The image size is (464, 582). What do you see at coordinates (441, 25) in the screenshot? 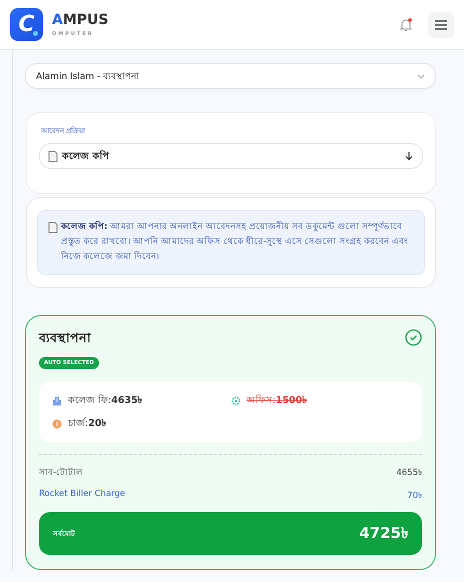
I see `menu-icon` at bounding box center [441, 25].